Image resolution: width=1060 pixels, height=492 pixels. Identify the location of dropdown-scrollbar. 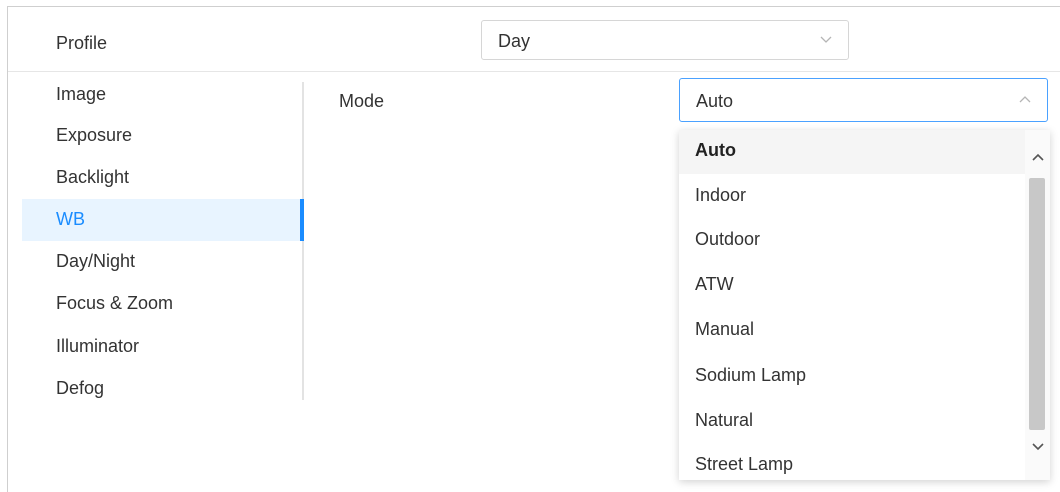
(1037, 305).